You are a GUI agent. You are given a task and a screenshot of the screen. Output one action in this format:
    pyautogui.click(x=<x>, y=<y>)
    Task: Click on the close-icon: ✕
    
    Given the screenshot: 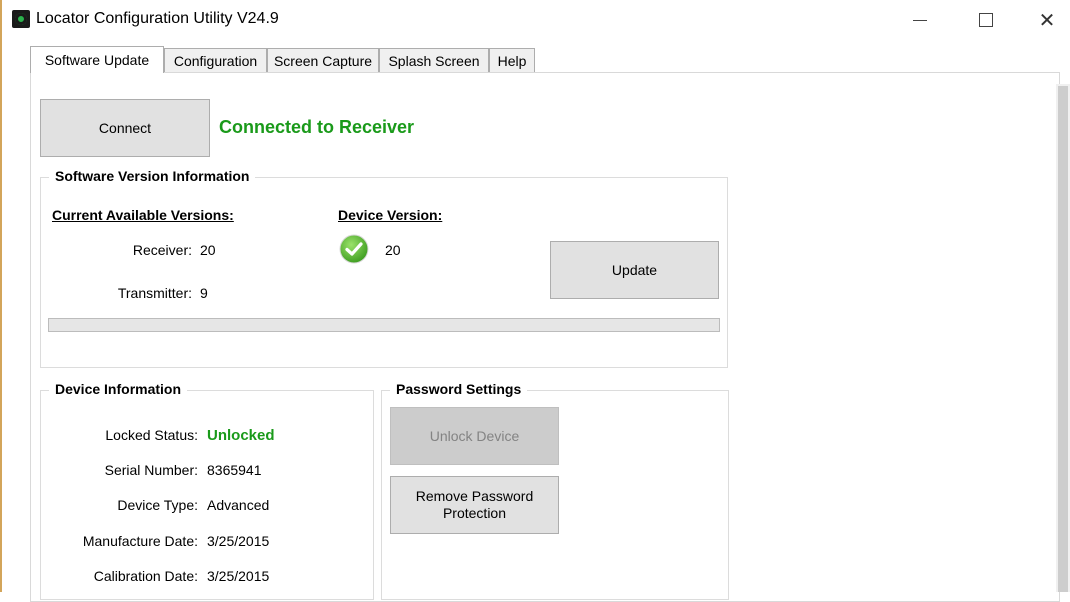 What is the action you would take?
    pyautogui.click(x=1047, y=20)
    